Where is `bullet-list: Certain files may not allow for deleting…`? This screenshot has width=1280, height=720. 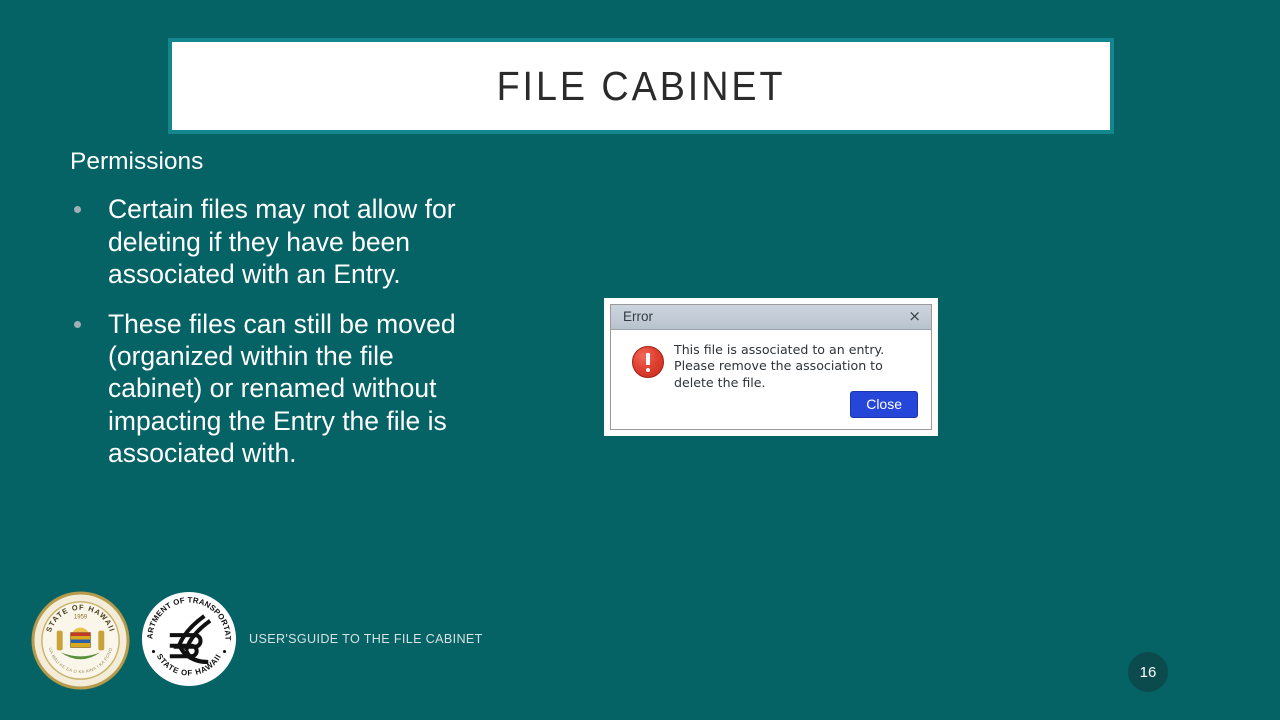
bullet-list: Certain files may not allow for deleting… is located at coordinates (270, 331).